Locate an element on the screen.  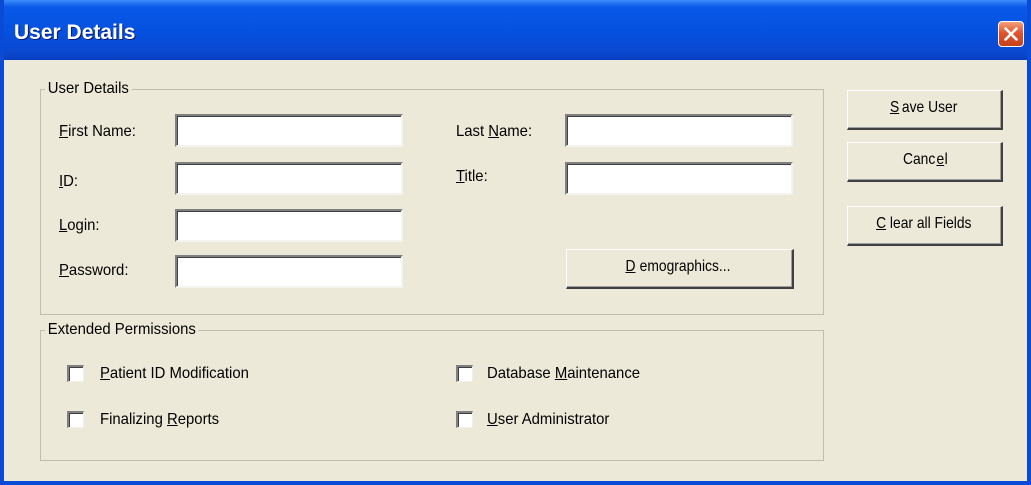
cancel-button: Cancel is located at coordinates (925, 162).